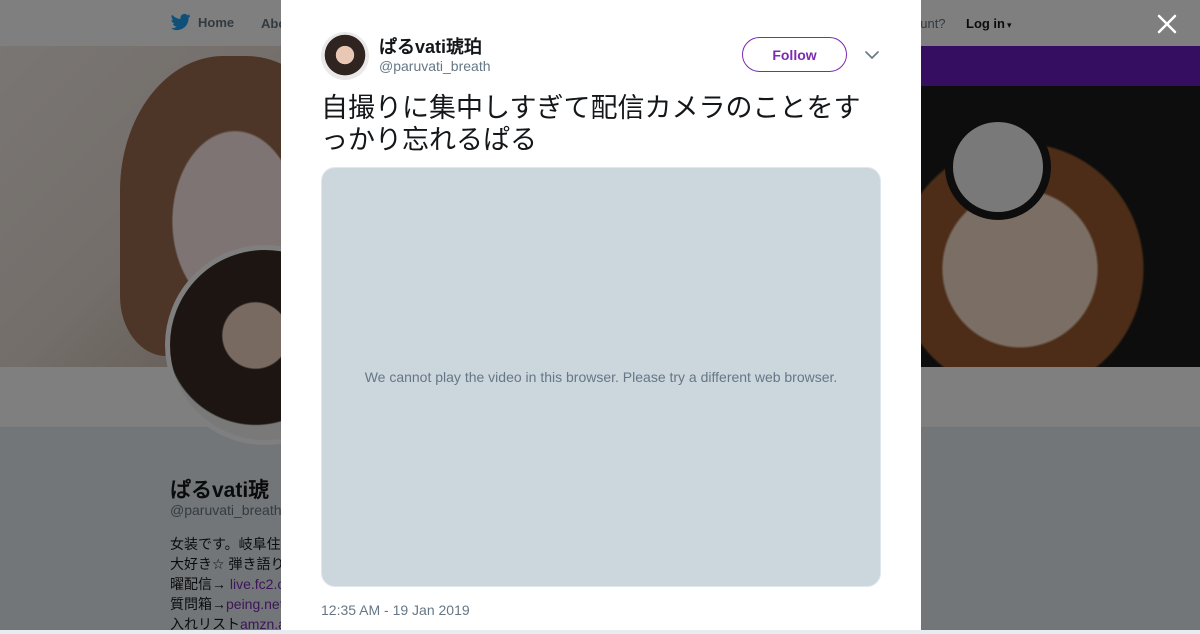 The width and height of the screenshot is (1200, 634). What do you see at coordinates (1167, 24) in the screenshot?
I see `close-icon` at bounding box center [1167, 24].